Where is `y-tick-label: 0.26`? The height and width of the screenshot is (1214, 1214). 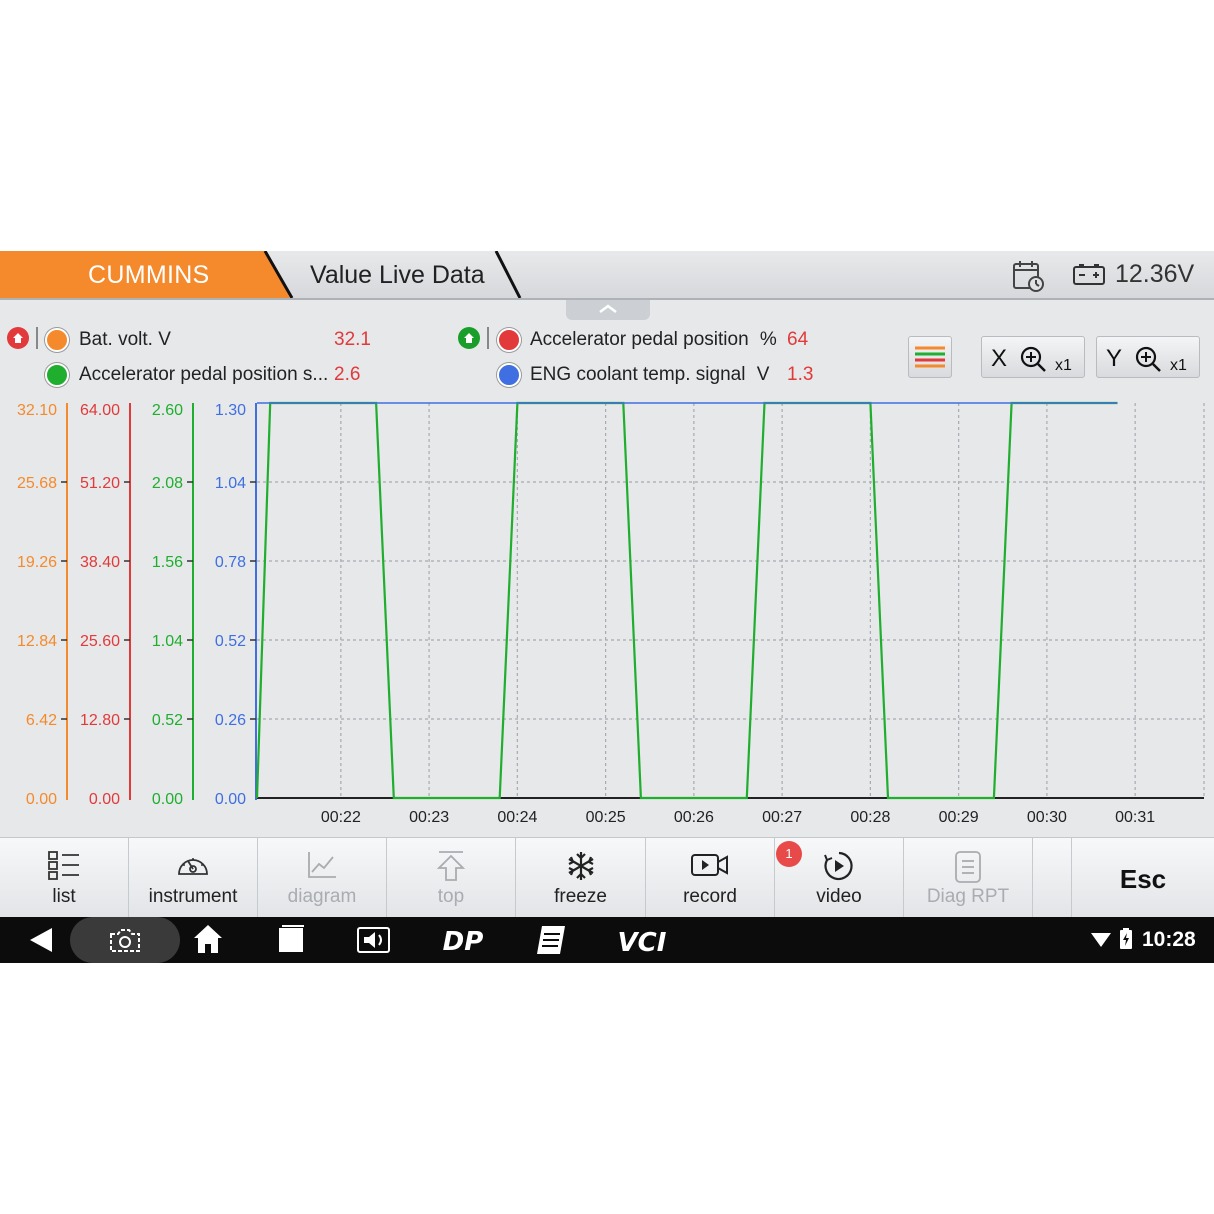 y-tick-label: 0.26 is located at coordinates (230, 720).